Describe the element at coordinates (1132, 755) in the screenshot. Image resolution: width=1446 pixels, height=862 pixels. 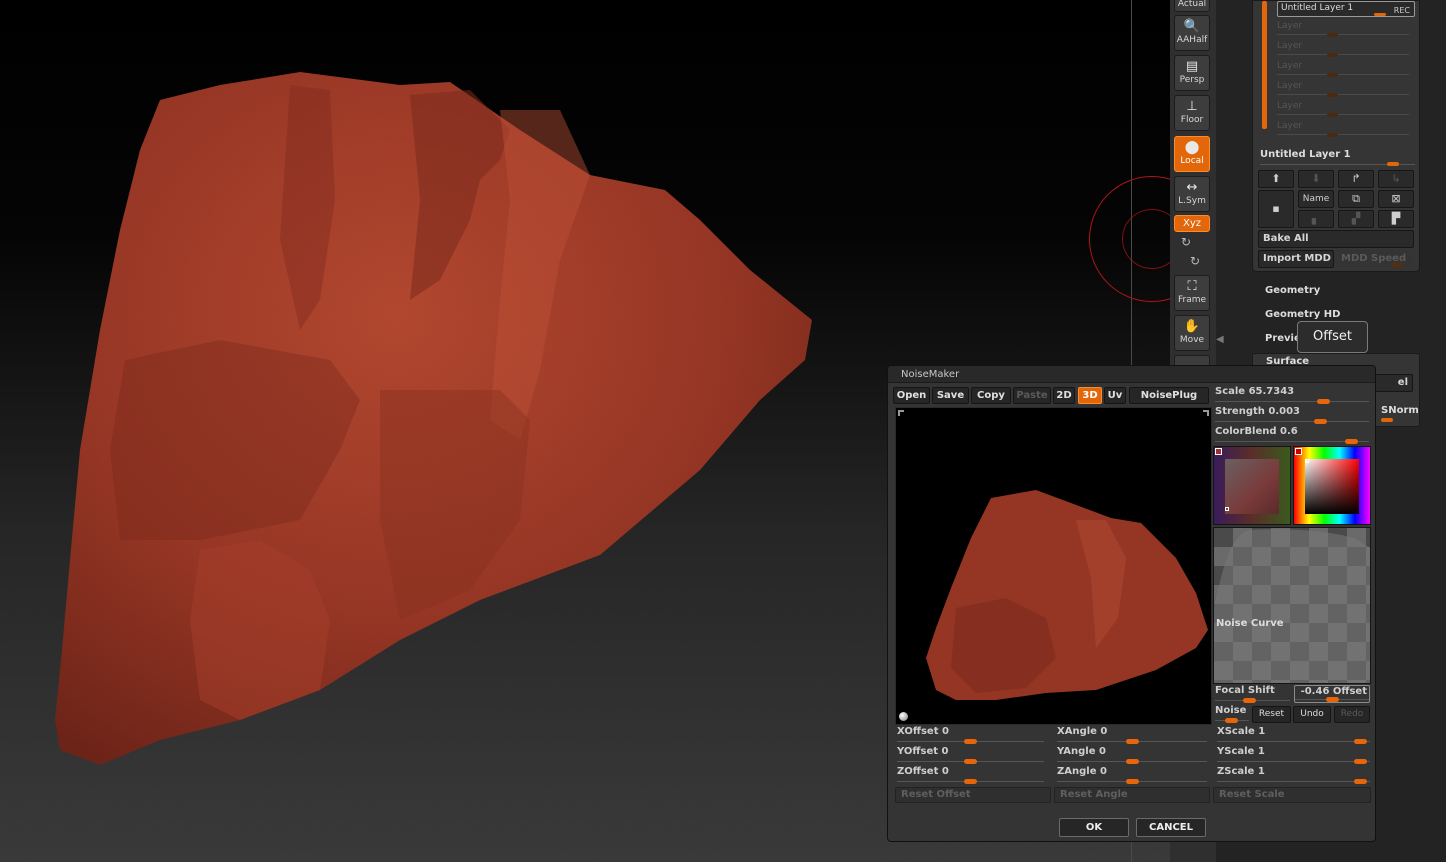
I see `yangle-slider: YAngle 0` at that location.